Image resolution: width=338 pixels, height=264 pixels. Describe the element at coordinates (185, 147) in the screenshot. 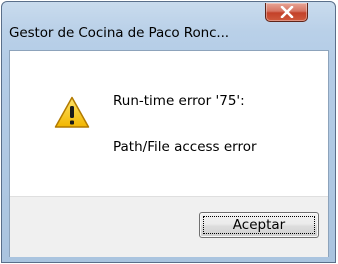

I see `error-description-text: Path/File access error` at that location.